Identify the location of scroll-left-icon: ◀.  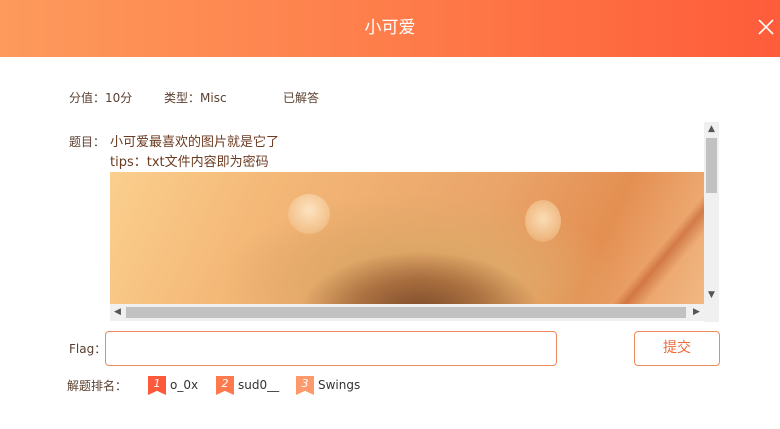
(117, 312).